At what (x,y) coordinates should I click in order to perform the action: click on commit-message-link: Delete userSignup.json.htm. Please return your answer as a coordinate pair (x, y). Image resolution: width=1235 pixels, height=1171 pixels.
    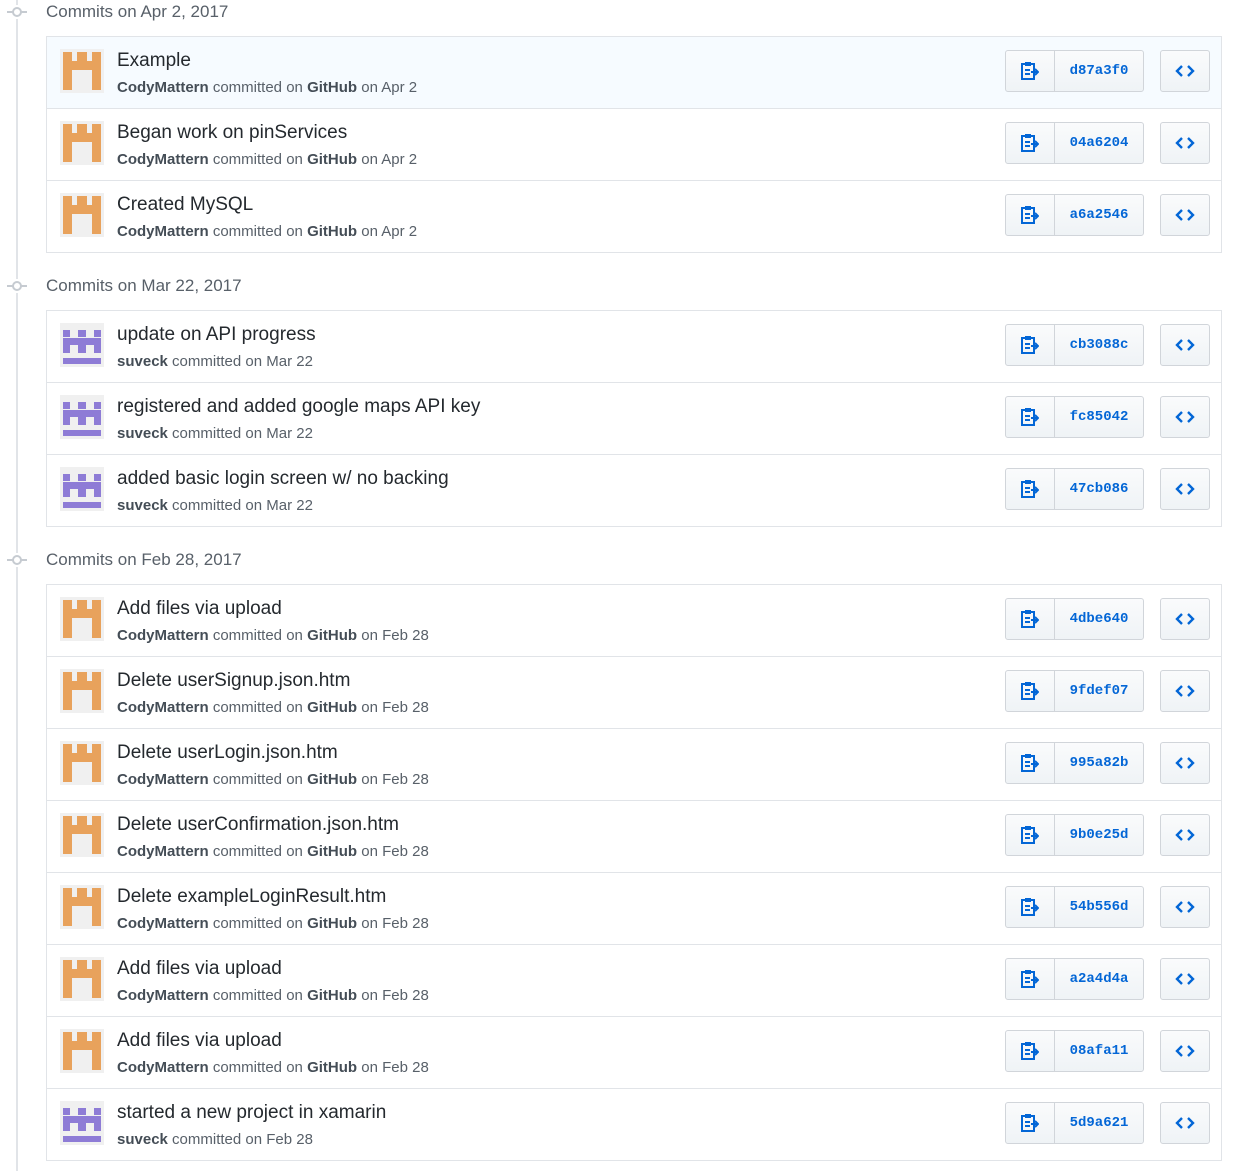
    Looking at the image, I should click on (233, 681).